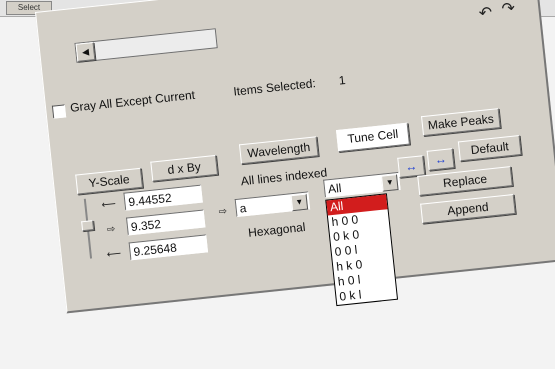 This screenshot has width=555, height=369. I want to click on lattice-type-label: Hexagonal, so click(277, 229).